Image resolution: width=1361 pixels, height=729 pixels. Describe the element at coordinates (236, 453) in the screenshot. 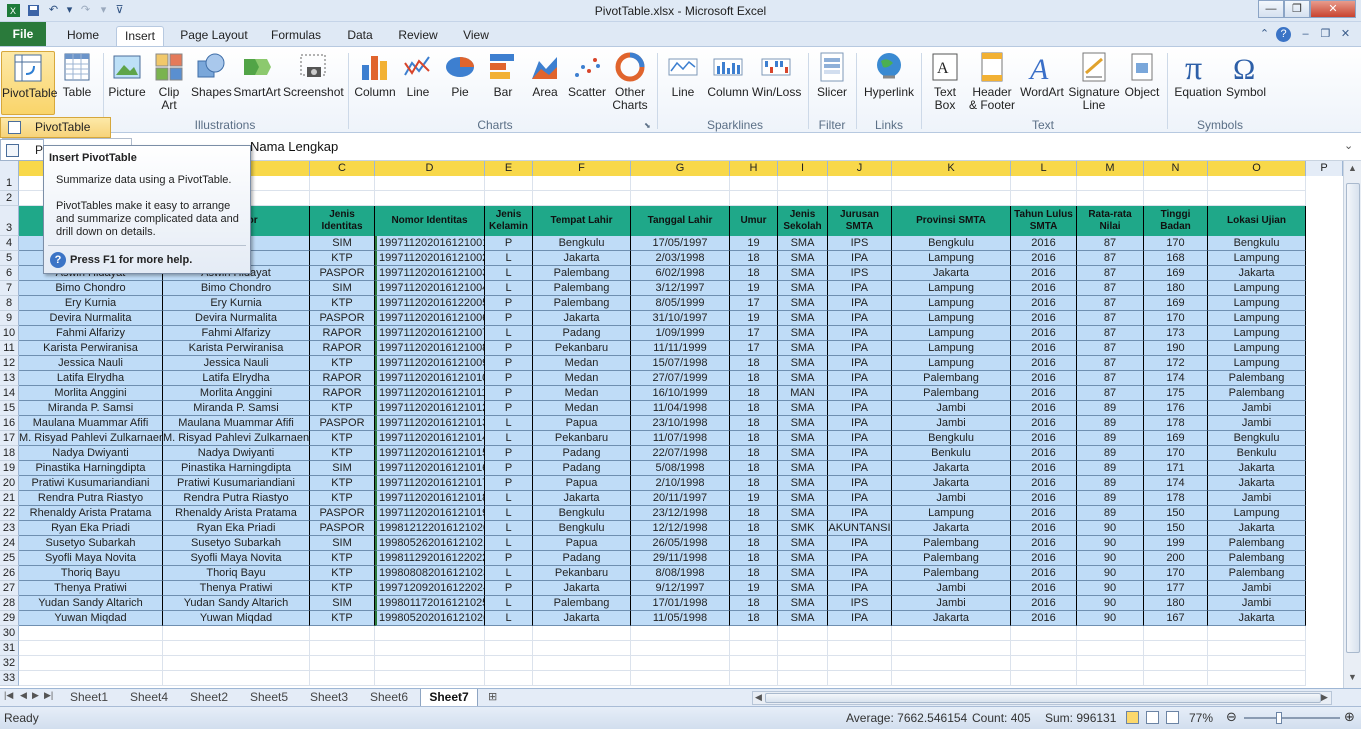

I see `table-cell: Nadya Dwiyanti` at that location.